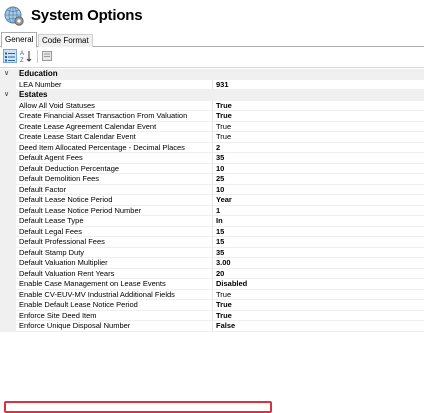 Image resolution: width=424 pixels, height=413 pixels. What do you see at coordinates (37, 56) in the screenshot?
I see `toolbar-separator` at bounding box center [37, 56].